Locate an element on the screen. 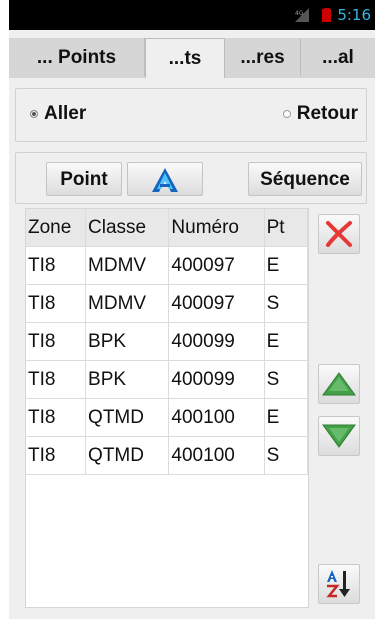  sort-button is located at coordinates (339, 584).